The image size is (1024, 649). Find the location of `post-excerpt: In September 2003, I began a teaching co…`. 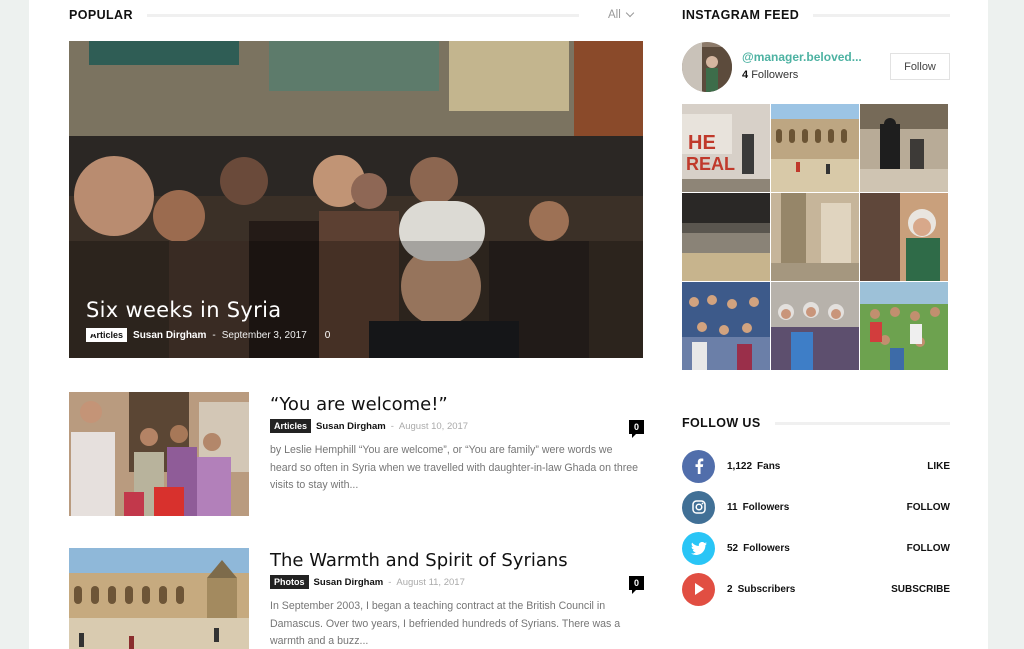

post-excerpt: In September 2003, I began a teaching co… is located at coordinates (445, 623).